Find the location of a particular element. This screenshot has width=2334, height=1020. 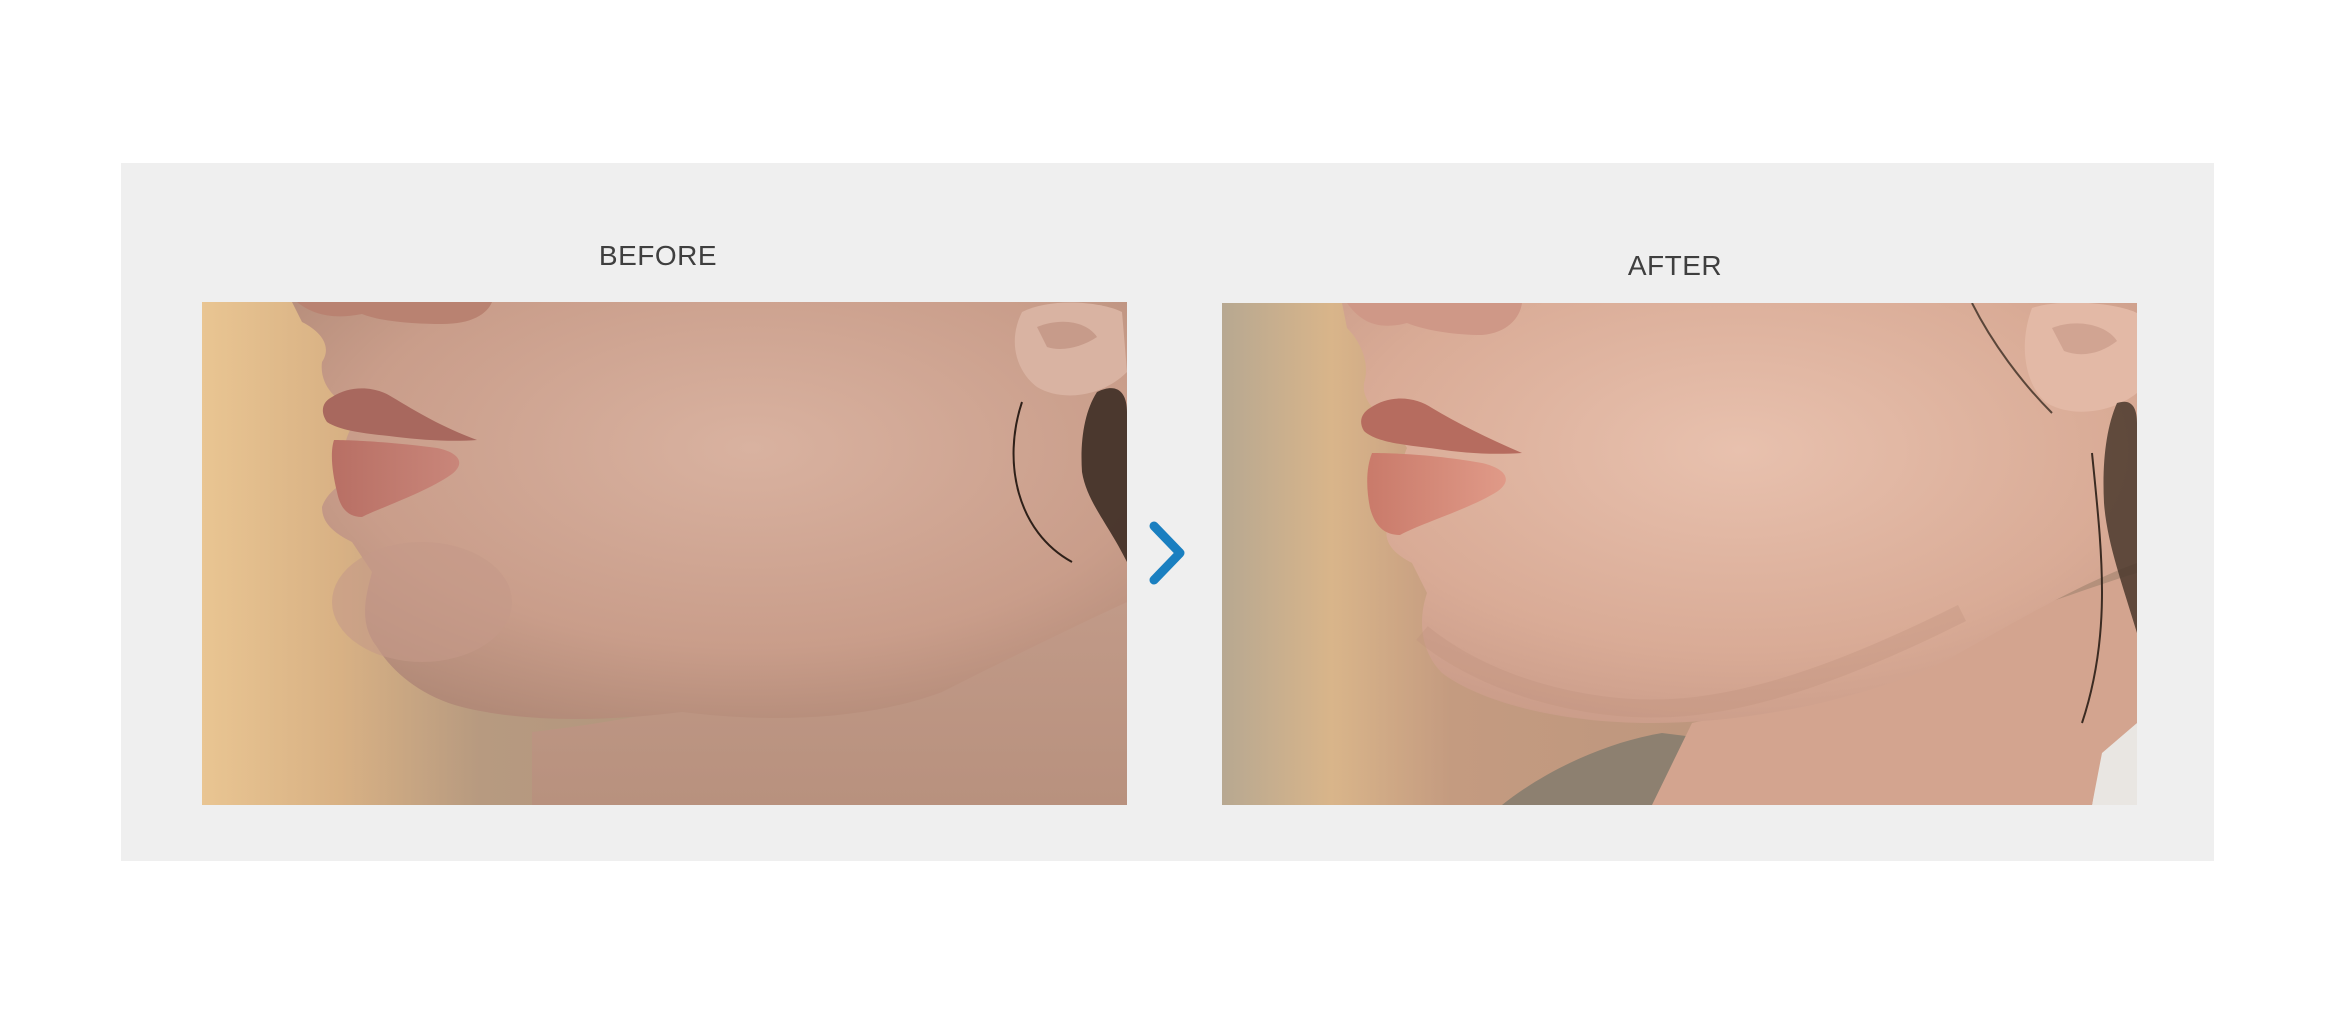

before-label: BEFORE is located at coordinates (658, 255).